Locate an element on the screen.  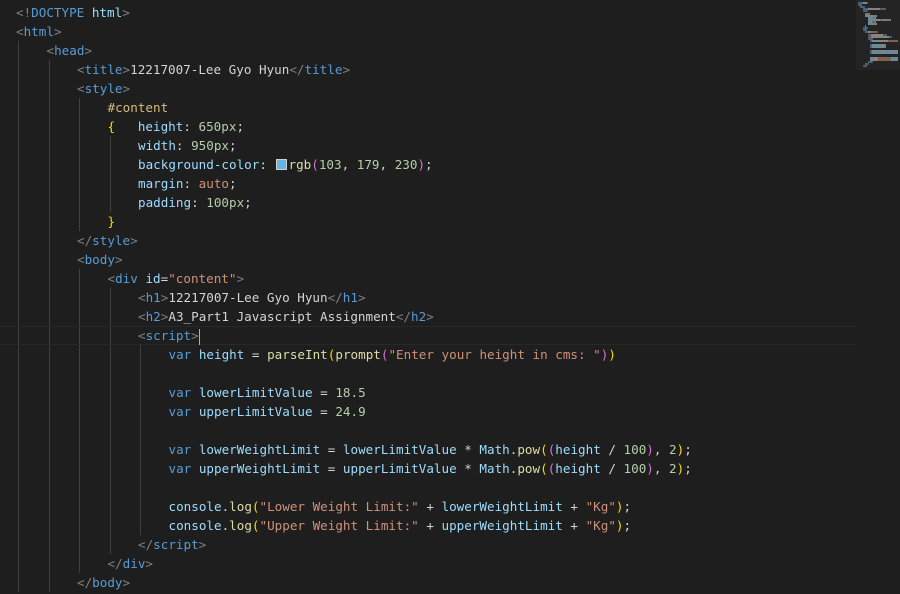
code-line: <body> is located at coordinates (430, 259).